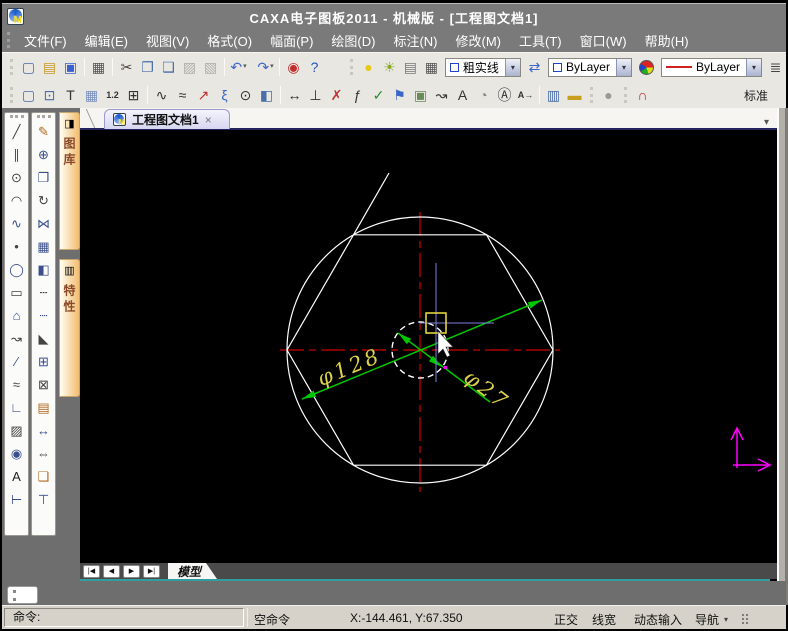 The width and height of the screenshot is (788, 631). What do you see at coordinates (106, 40) in the screenshot?
I see `menu-edit: 编辑(E)` at bounding box center [106, 40].